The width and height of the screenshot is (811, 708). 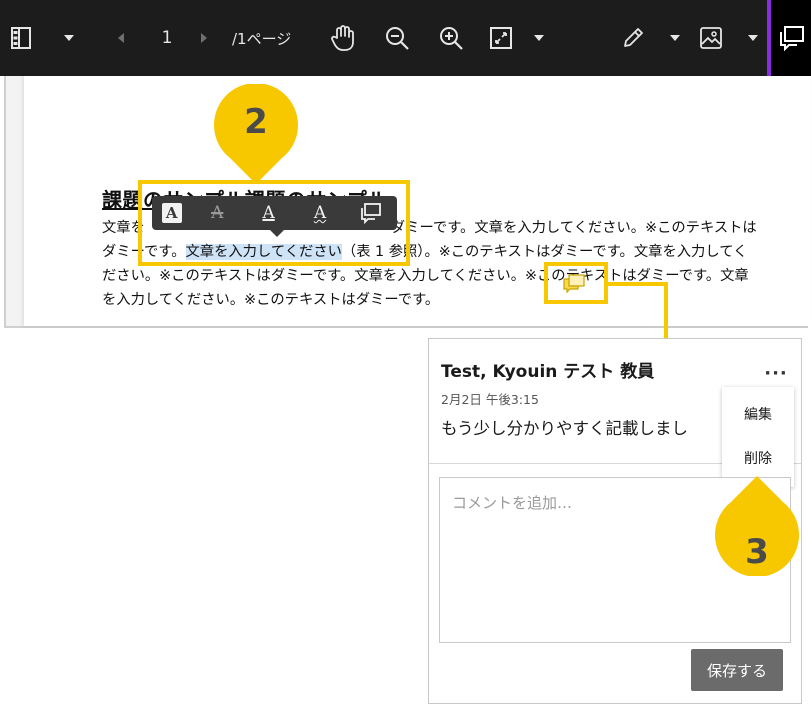 I want to click on zoom-out-icon, so click(x=397, y=38).